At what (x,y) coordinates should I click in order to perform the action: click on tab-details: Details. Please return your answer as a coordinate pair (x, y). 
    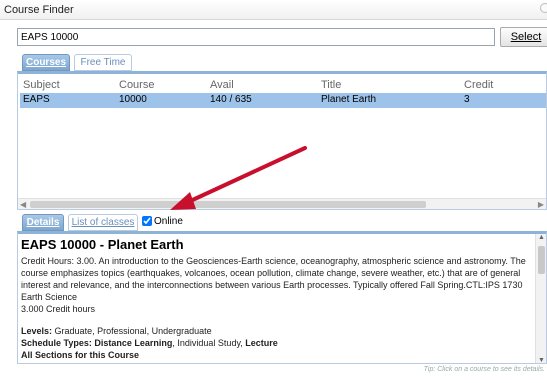
    Looking at the image, I should click on (43, 222).